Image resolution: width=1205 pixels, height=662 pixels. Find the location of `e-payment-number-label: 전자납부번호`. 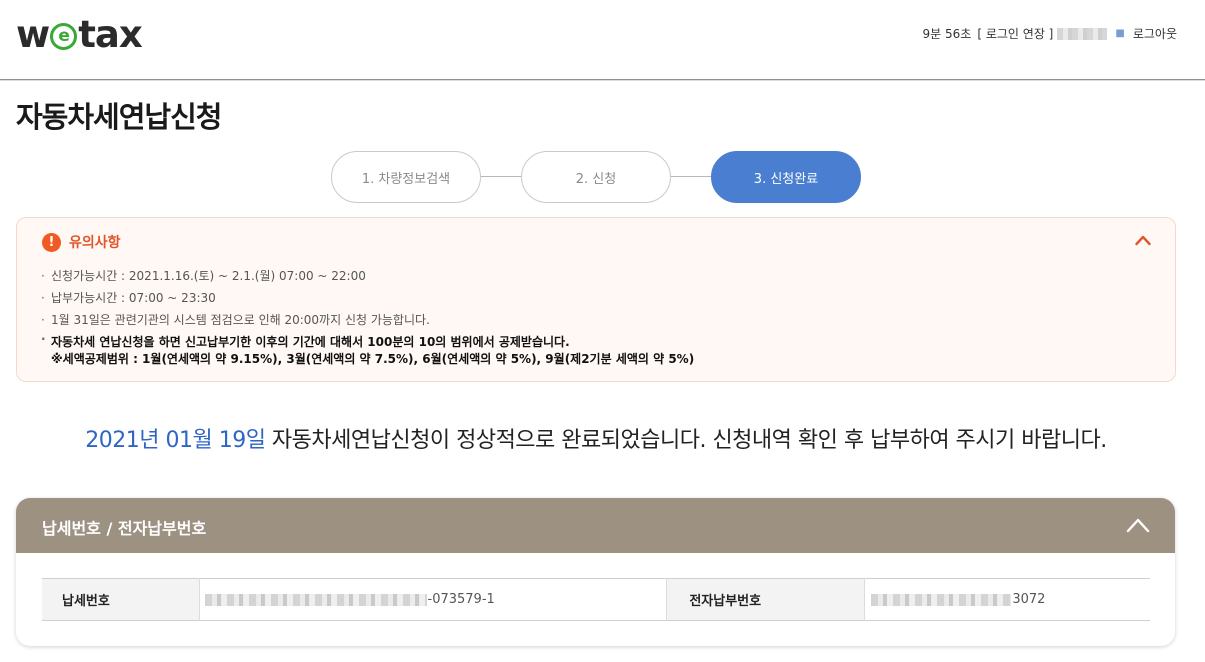

e-payment-number-label: 전자납부번호 is located at coordinates (765, 599).